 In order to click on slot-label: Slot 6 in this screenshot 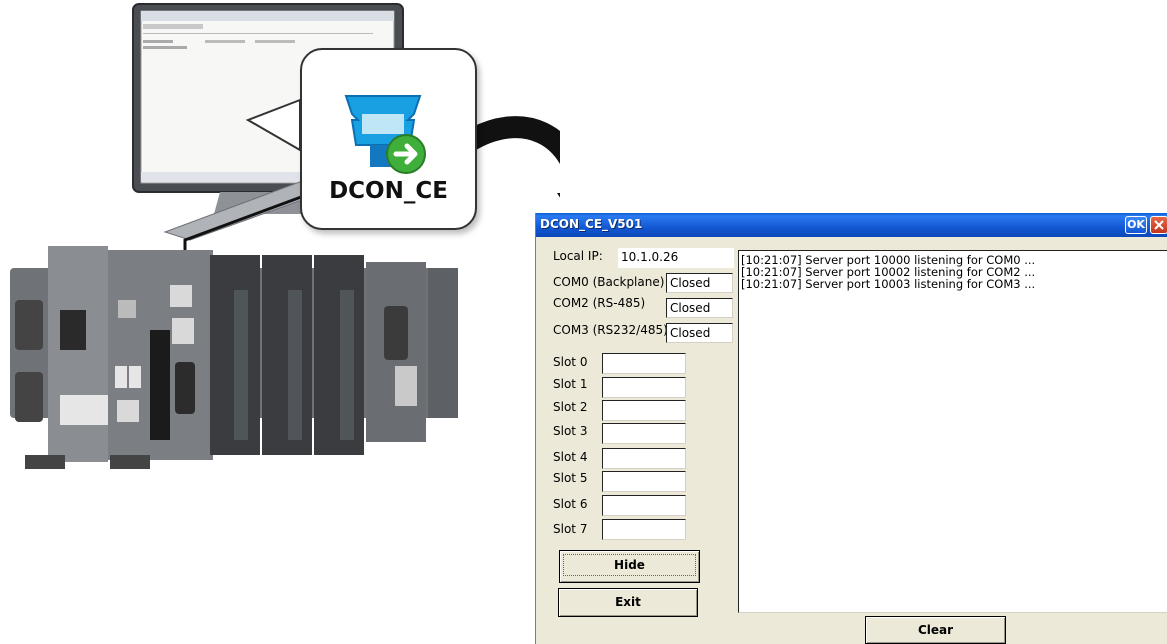, I will do `click(570, 504)`.